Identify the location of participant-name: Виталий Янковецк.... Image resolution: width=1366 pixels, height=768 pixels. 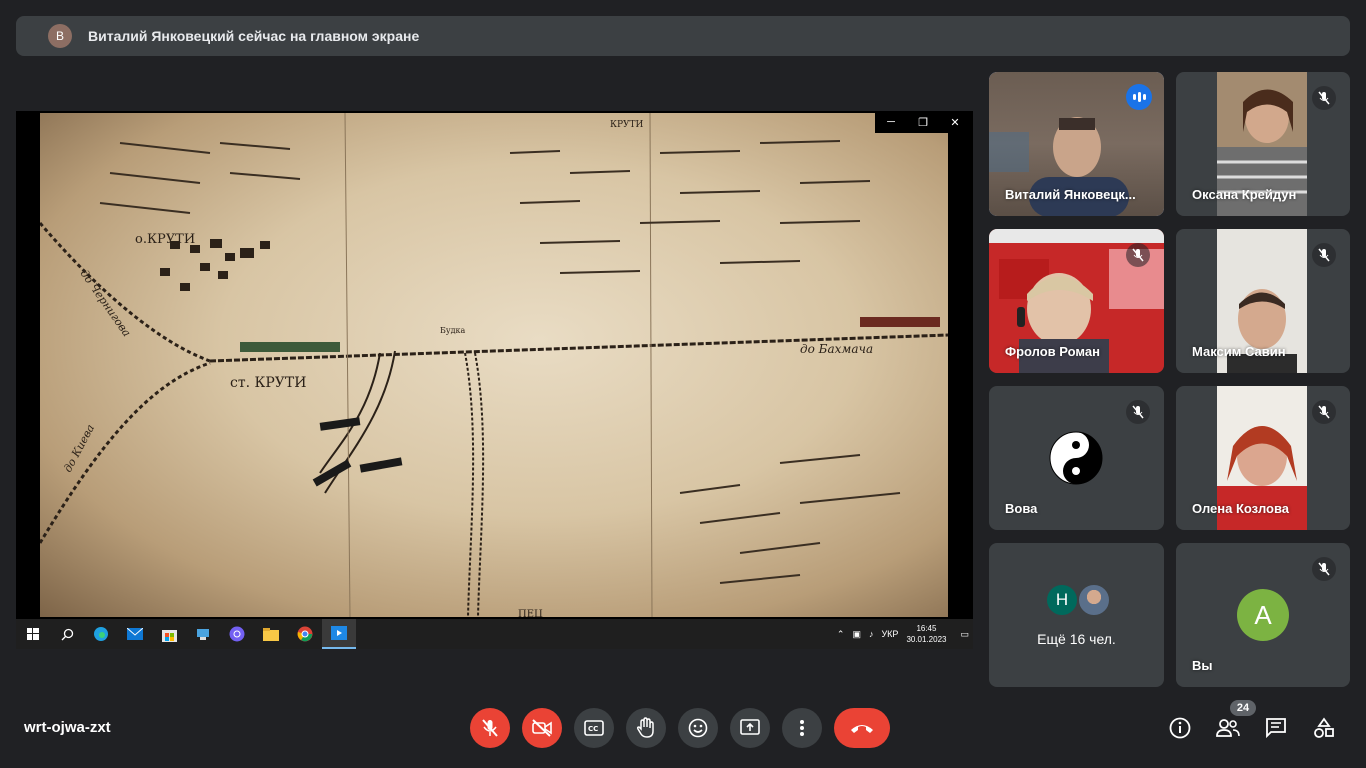
(1070, 194).